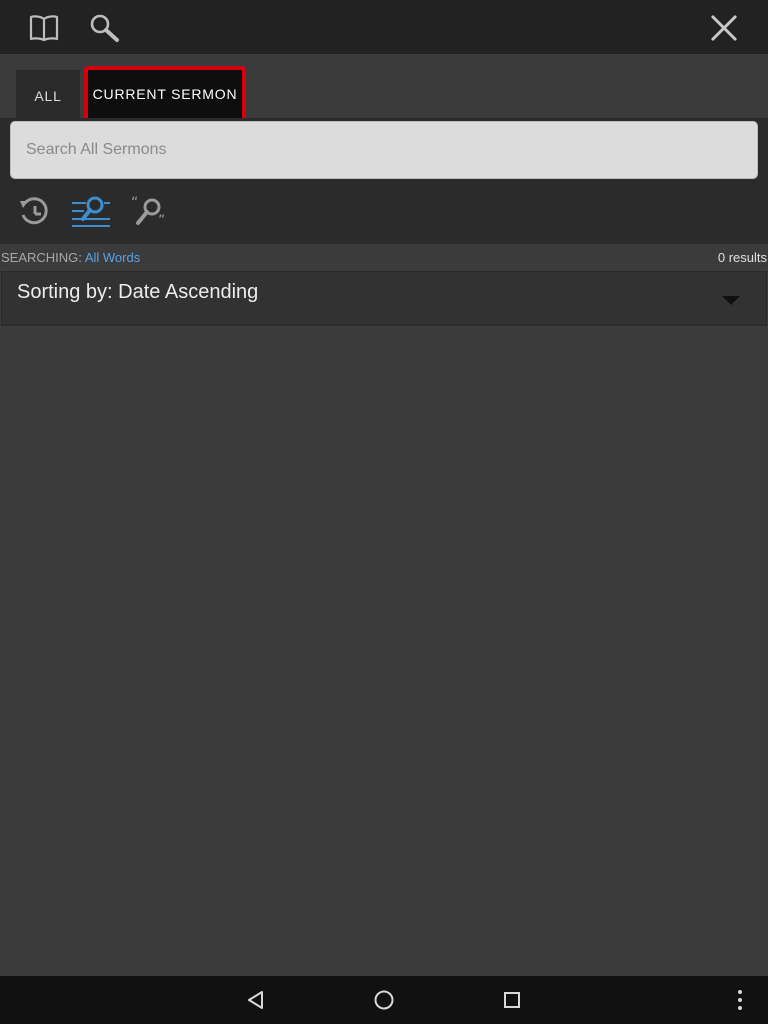  I want to click on close-icon, so click(724, 28).